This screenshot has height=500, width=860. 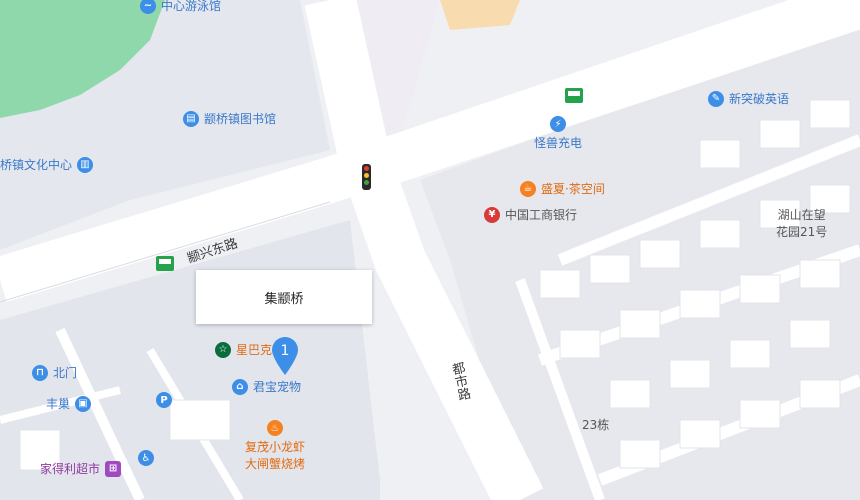 What do you see at coordinates (558, 133) in the screenshot?
I see `poi-guaishou: ⚡ 怪兽充电` at bounding box center [558, 133].